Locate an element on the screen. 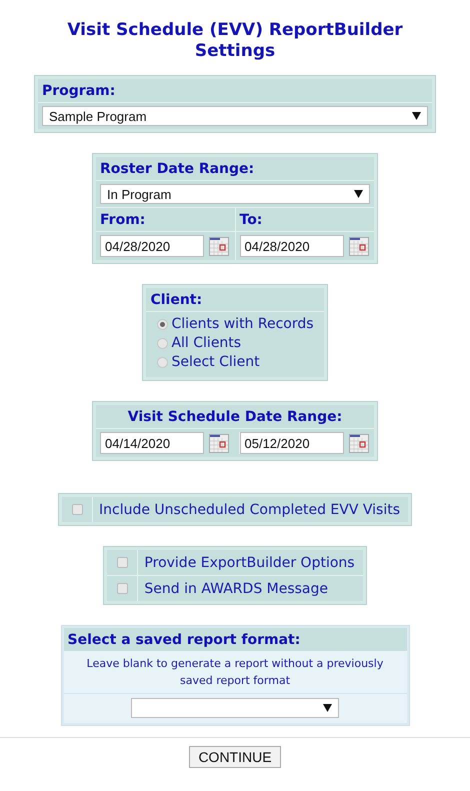 The width and height of the screenshot is (470, 791). checkbox-label: Provide ExportBuilder Options is located at coordinates (250, 562).